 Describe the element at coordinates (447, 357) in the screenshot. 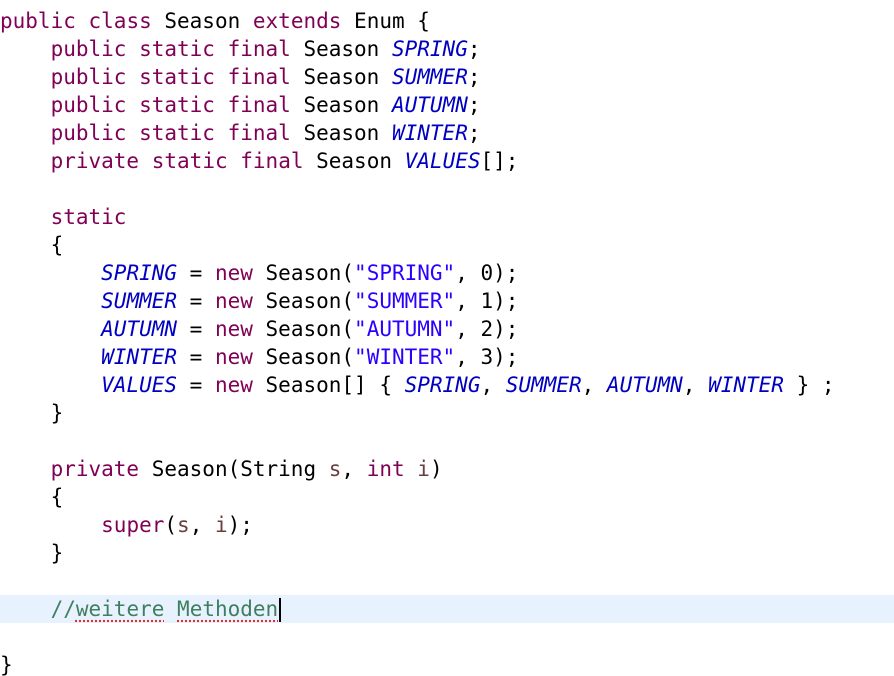

I see `code-line: WINTER = new Season("WINTER", 3);` at that location.